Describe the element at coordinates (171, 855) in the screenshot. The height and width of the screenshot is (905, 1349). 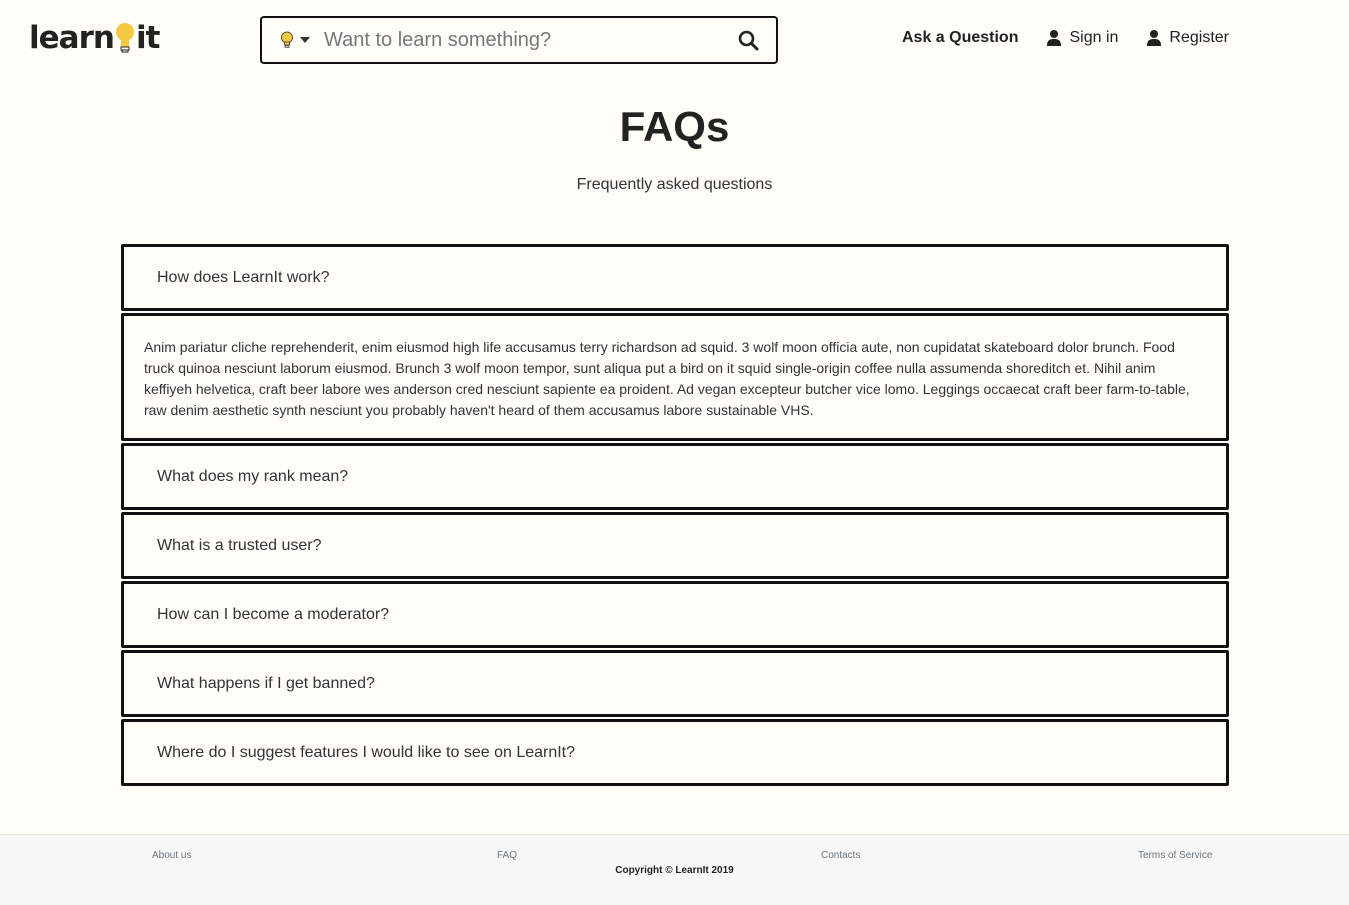
I see `footer-about-link: About us` at that location.